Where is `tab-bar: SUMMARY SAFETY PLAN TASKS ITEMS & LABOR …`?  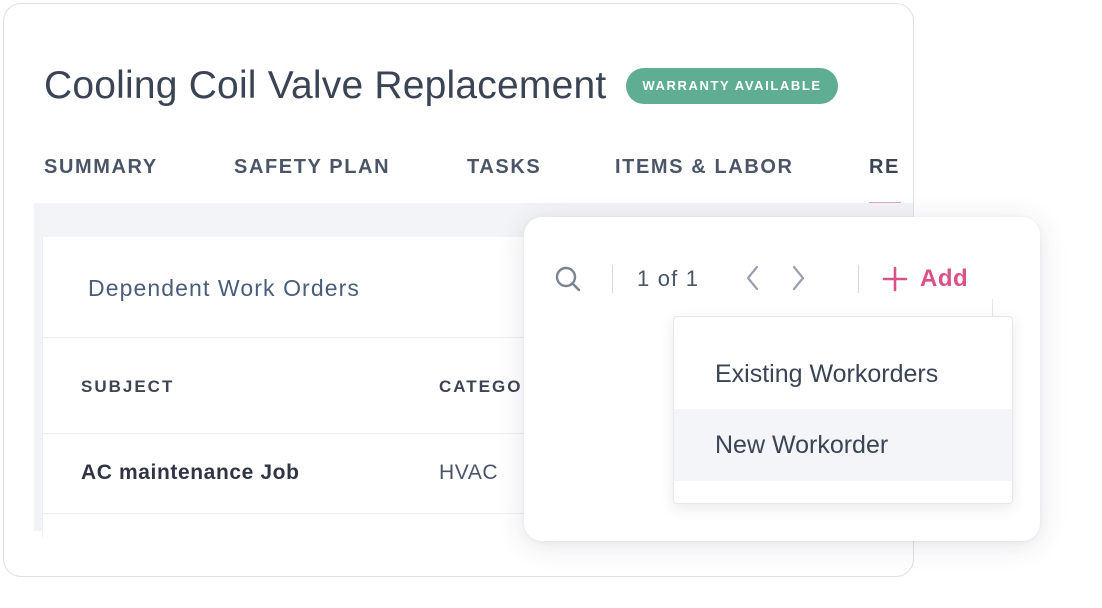 tab-bar: SUMMARY SAFETY PLAN TASKS ITEMS & LABOR … is located at coordinates (478, 181).